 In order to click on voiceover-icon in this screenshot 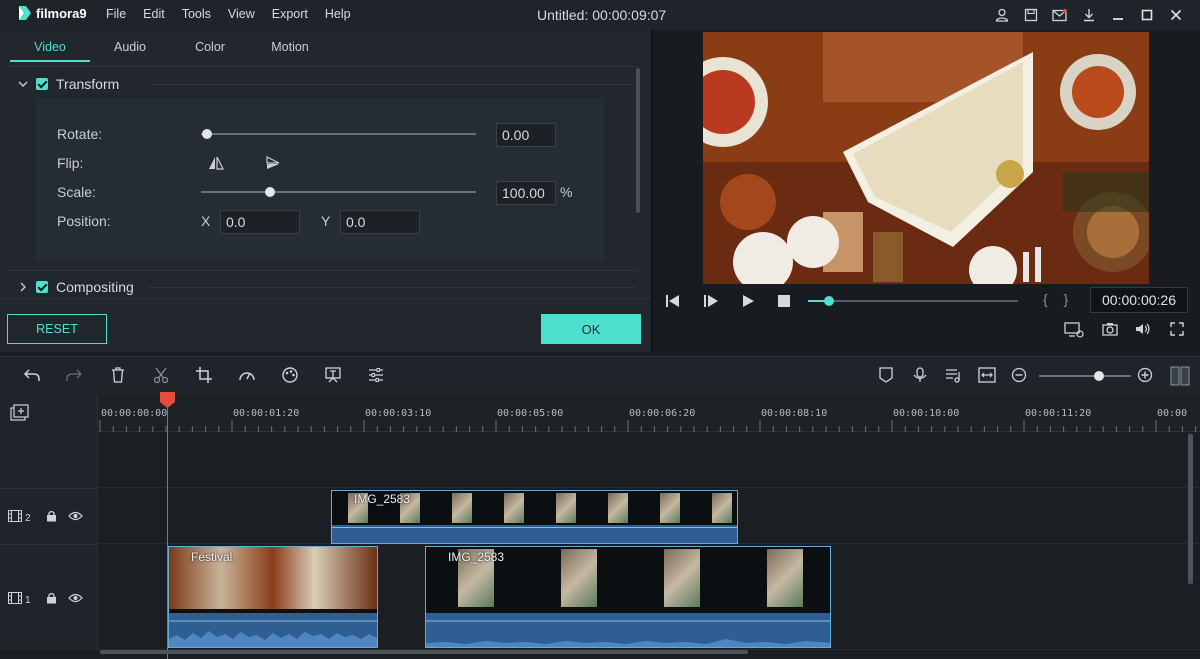, I will do `click(920, 375)`.